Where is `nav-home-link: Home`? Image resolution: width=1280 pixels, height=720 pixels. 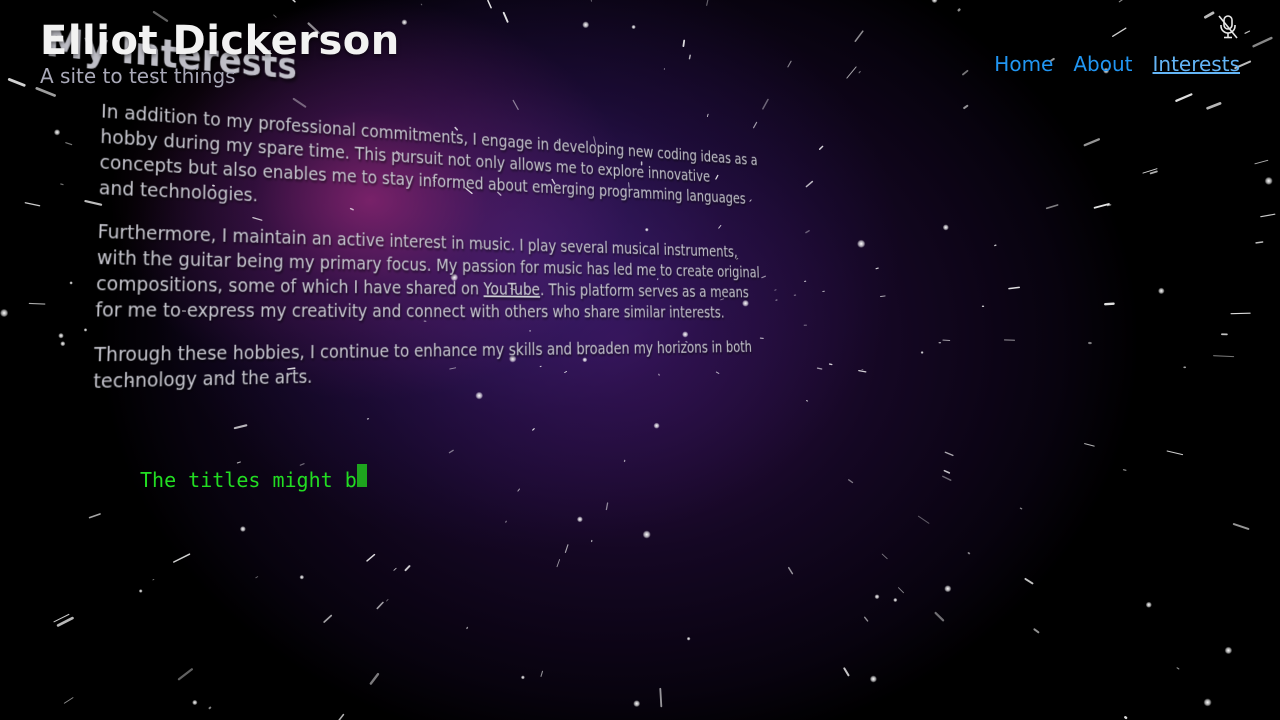
nav-home-link: Home is located at coordinates (1023, 64).